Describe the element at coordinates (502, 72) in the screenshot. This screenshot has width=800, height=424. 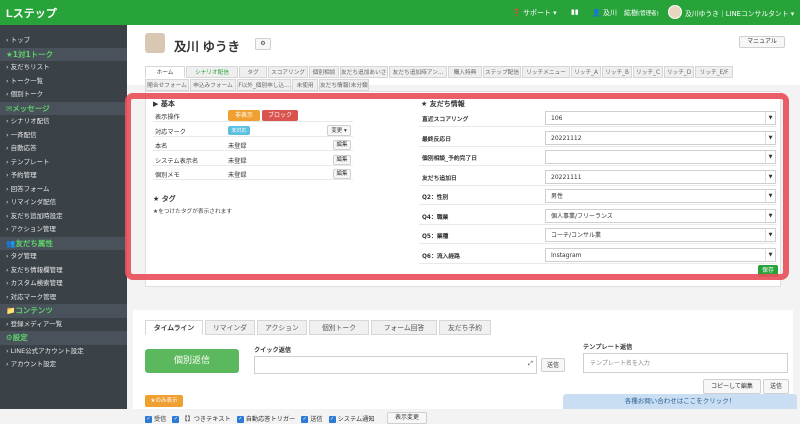
I see `tab-8: ステップ配信` at that location.